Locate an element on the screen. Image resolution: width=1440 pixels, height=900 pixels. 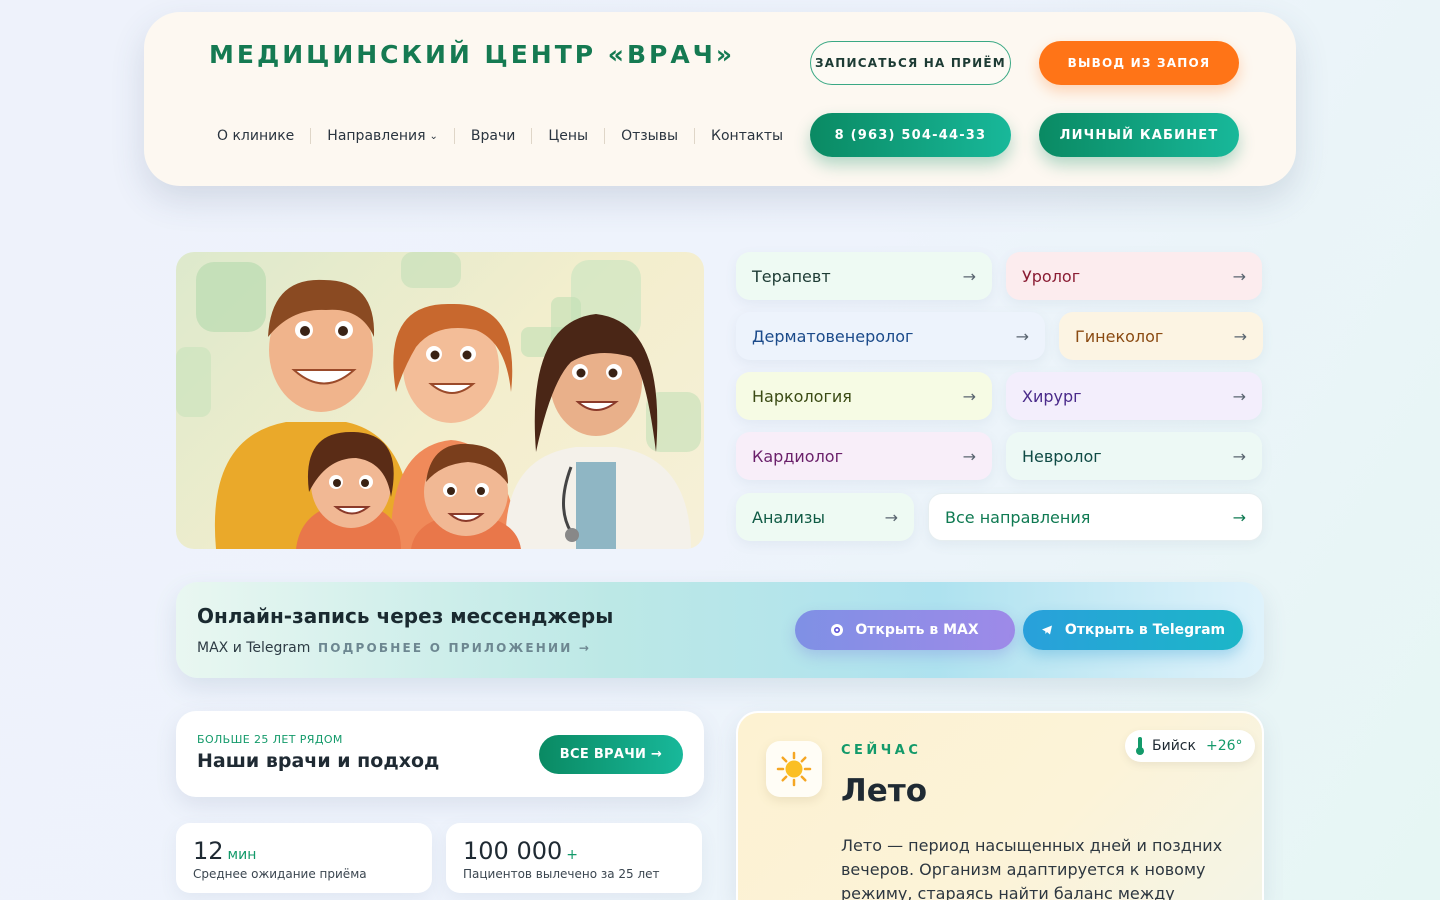
hero-family-image is located at coordinates (440, 400).